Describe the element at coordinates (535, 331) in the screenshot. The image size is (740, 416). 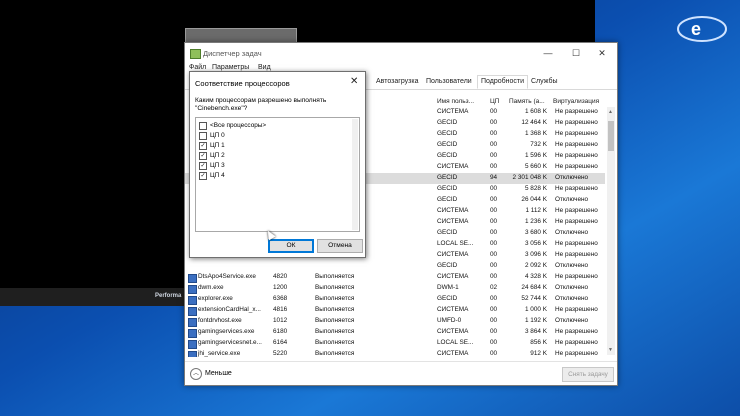
I see `process-memory: 3 864 K` at that location.